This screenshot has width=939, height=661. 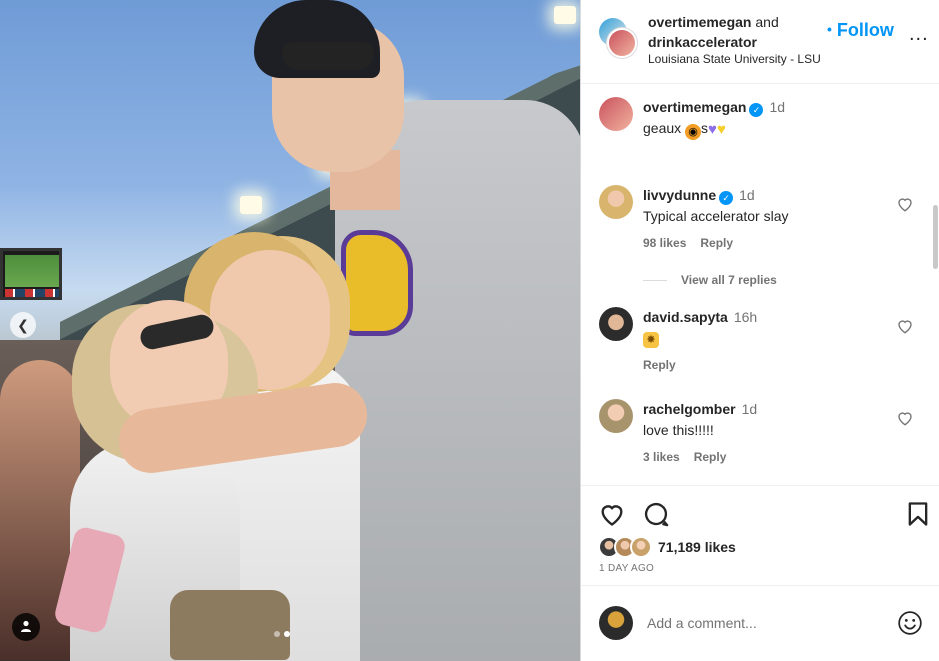 What do you see at coordinates (664, 128) in the screenshot?
I see `caption-text-part: geaux` at bounding box center [664, 128].